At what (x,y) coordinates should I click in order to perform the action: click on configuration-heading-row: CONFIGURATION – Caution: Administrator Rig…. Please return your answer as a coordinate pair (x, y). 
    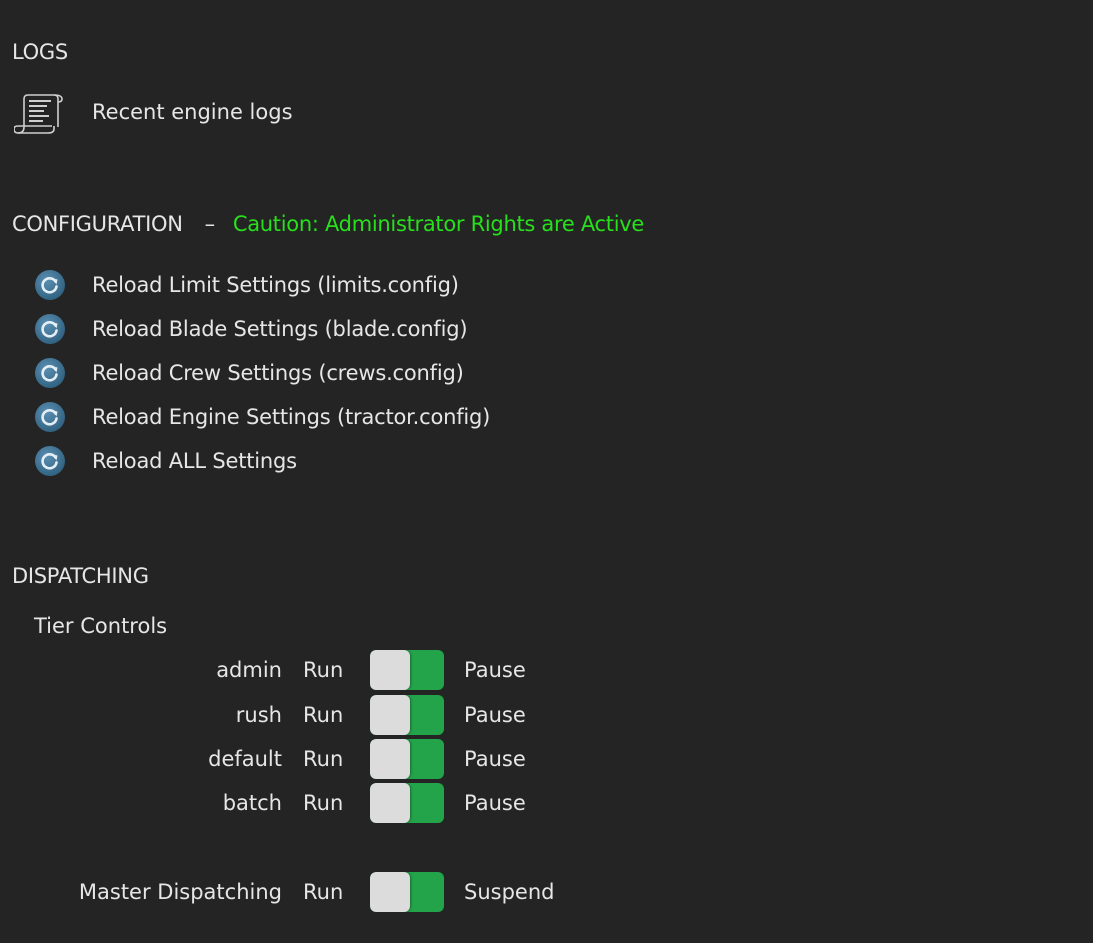
    Looking at the image, I should click on (328, 224).